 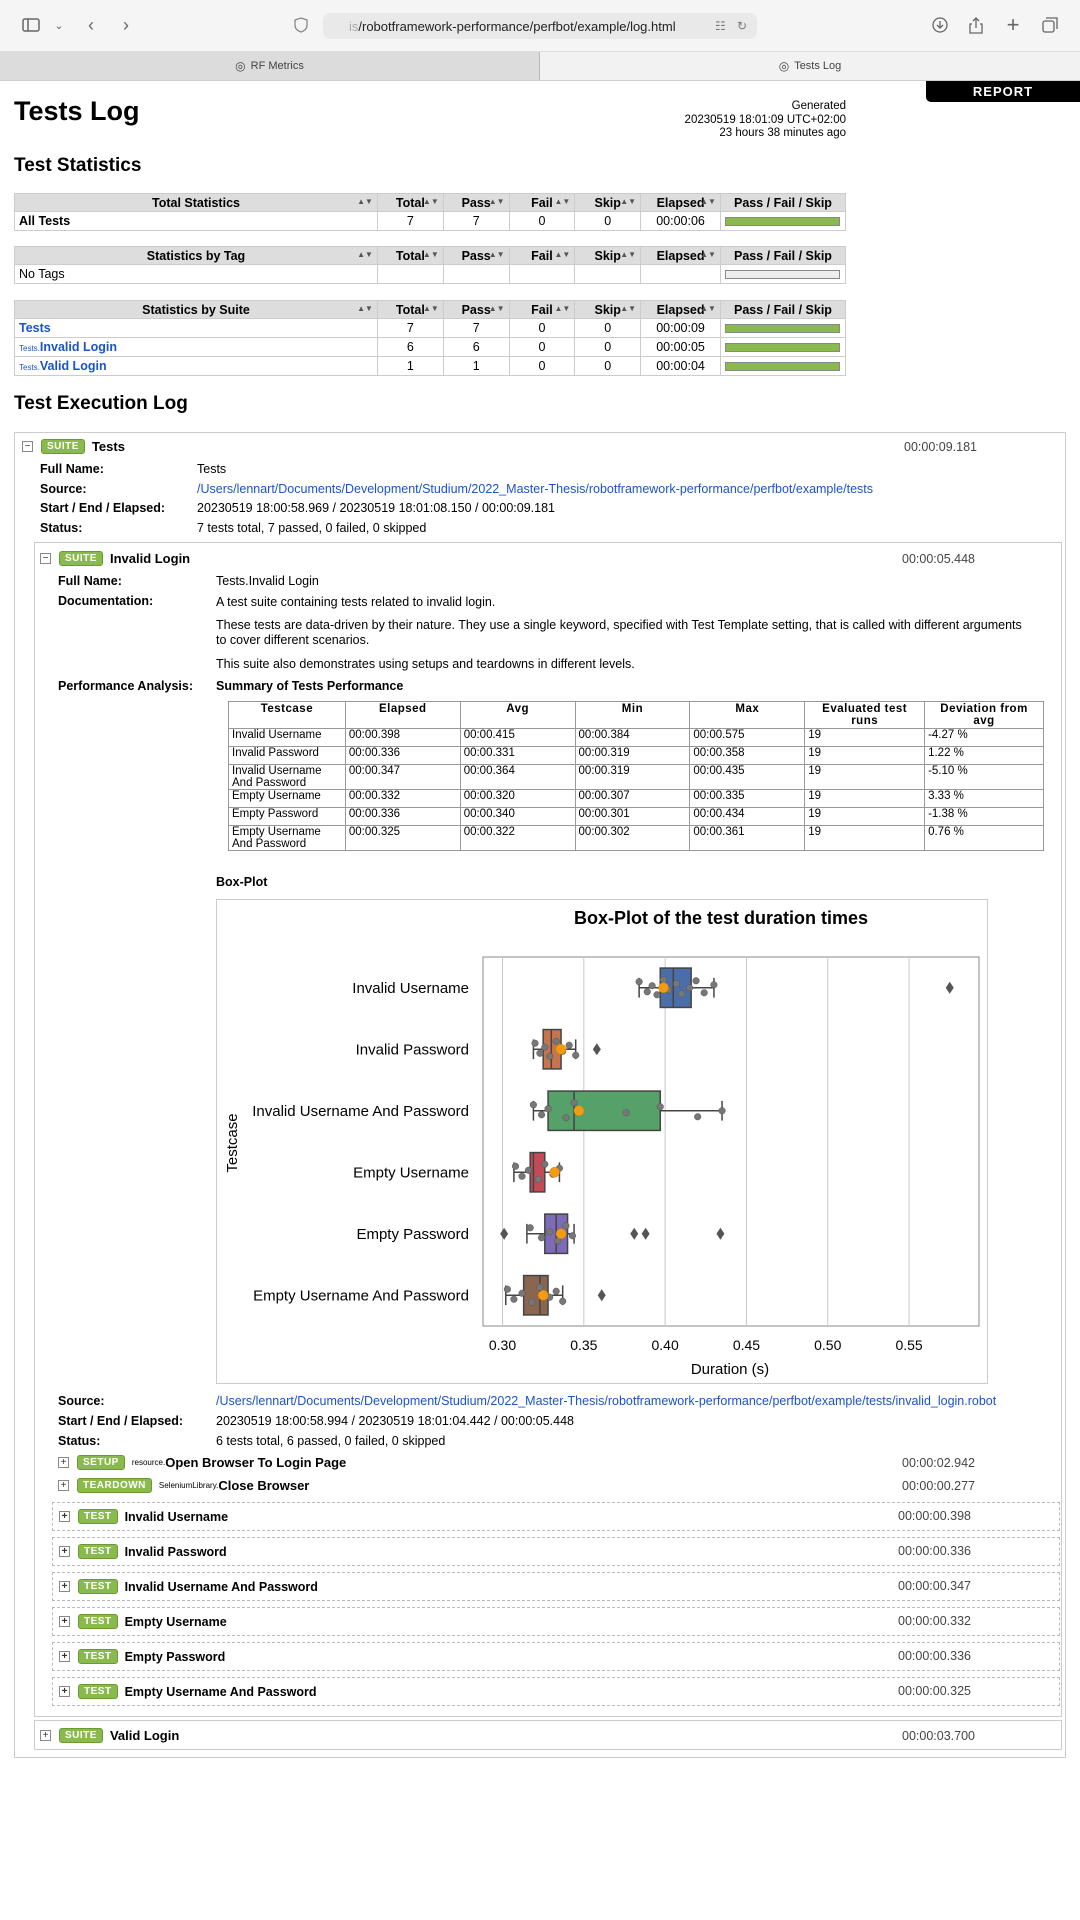 I want to click on suite-tests-header: − SUITE Tests, so click(x=73, y=446).